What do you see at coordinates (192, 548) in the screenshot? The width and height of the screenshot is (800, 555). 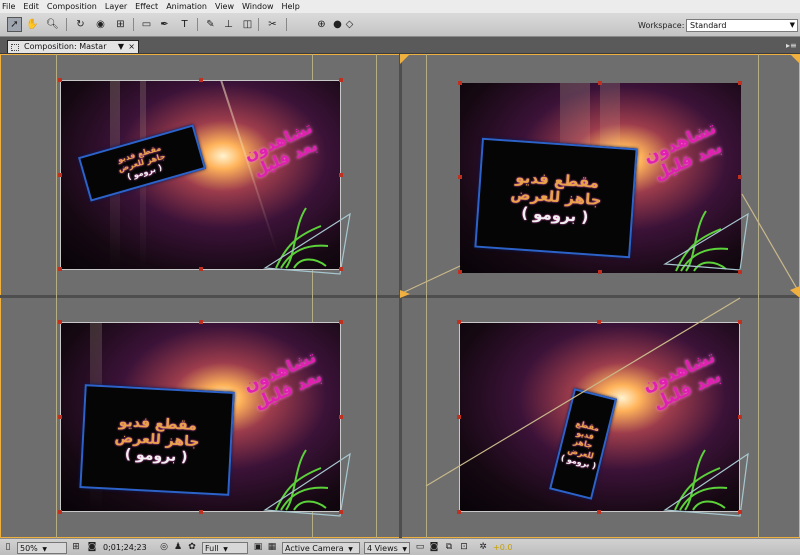 I see `color-channel-icon: ✿` at bounding box center [192, 548].